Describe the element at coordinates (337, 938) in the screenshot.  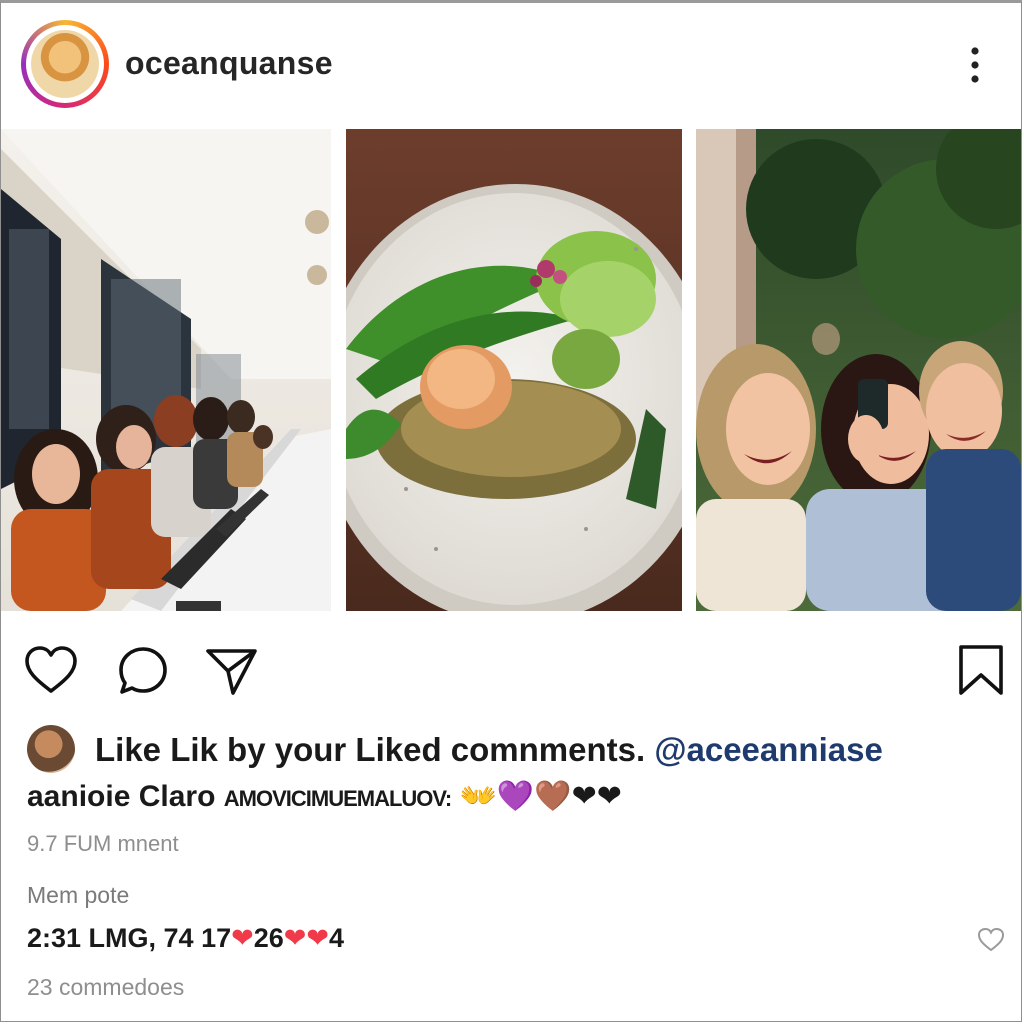
I see `stats-suffix: 4` at that location.